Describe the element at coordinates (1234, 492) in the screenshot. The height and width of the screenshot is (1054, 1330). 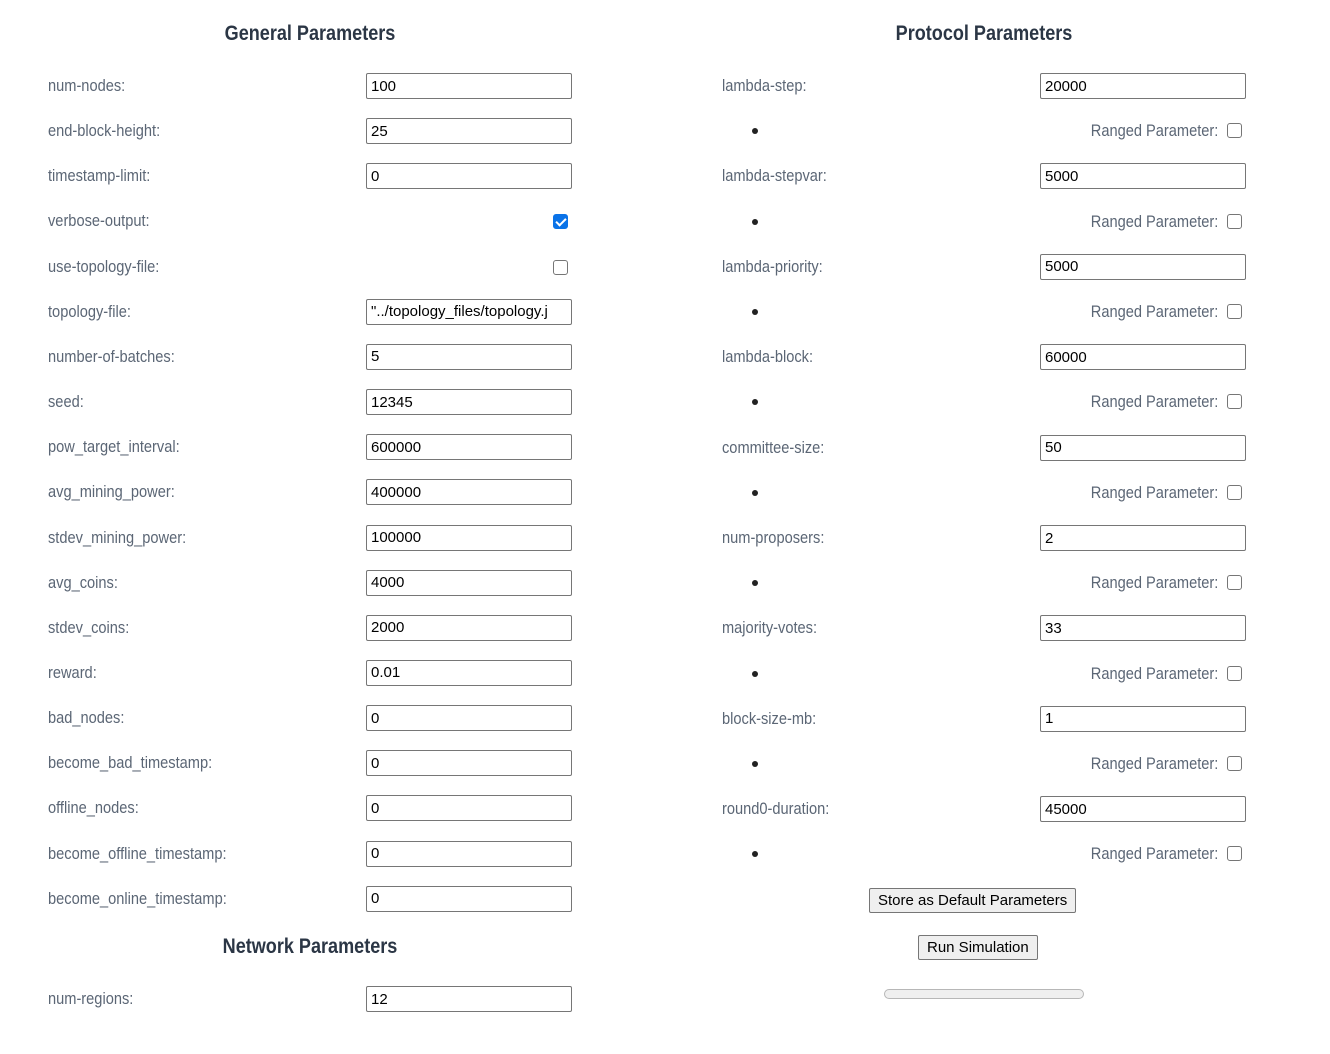
I see `ranged-committee-size-checkbox` at that location.